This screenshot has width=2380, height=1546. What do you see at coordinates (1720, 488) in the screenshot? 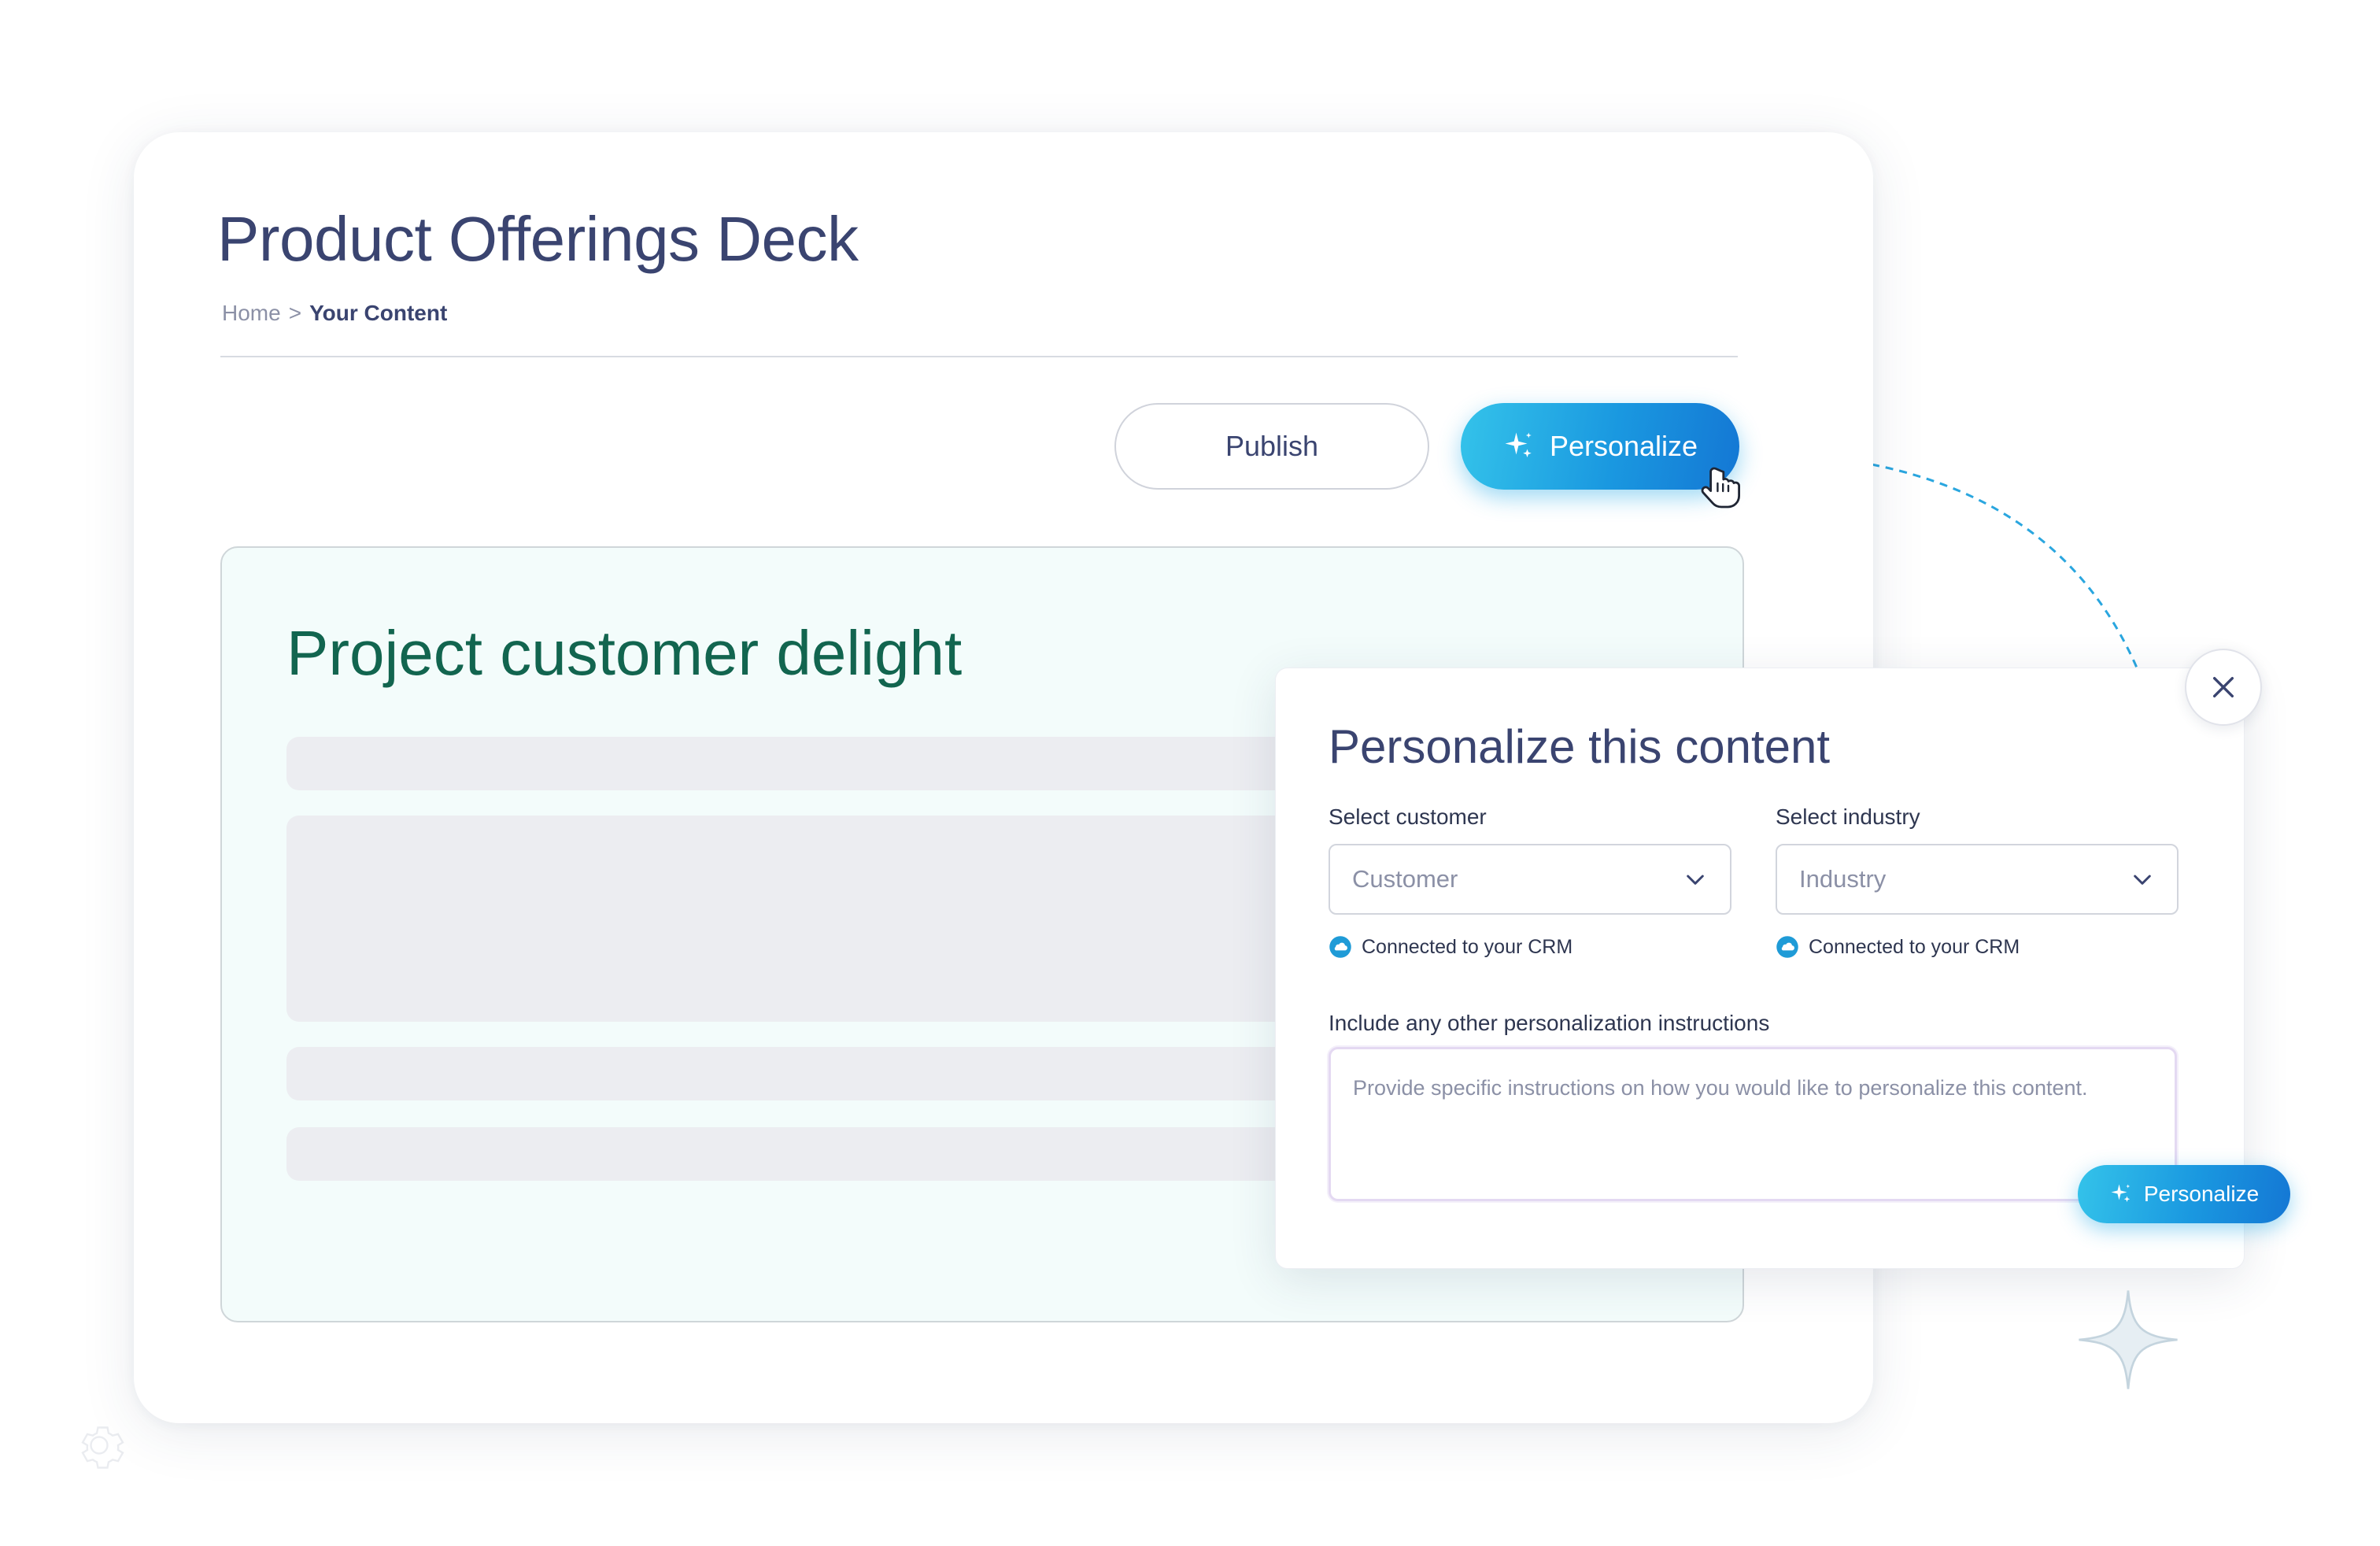
I see `pointer-hand-icon` at bounding box center [1720, 488].